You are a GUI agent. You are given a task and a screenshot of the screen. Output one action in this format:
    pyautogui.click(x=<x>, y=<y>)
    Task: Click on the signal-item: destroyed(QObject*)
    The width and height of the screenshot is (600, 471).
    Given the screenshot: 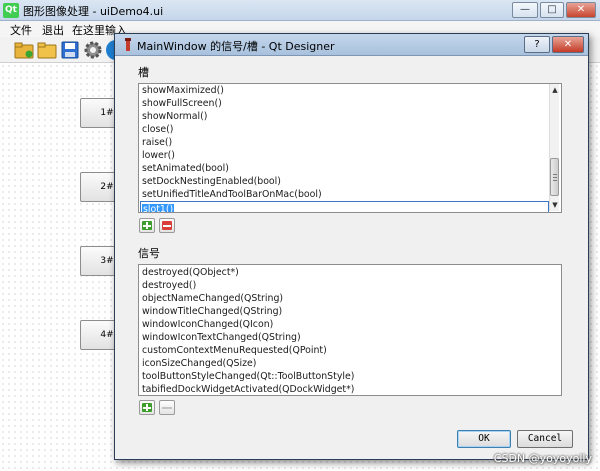 What is the action you would take?
    pyautogui.click(x=190, y=273)
    